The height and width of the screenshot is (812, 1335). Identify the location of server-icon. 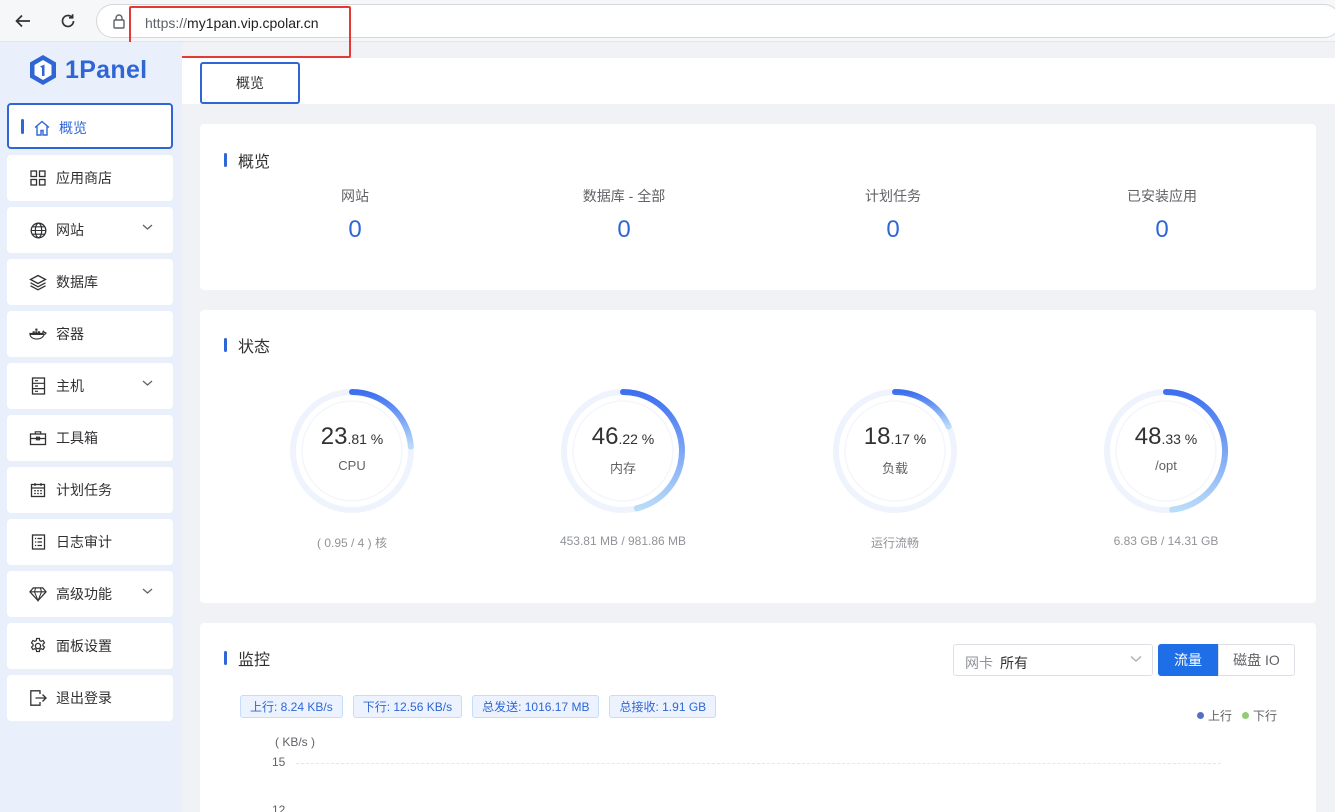
(38, 386).